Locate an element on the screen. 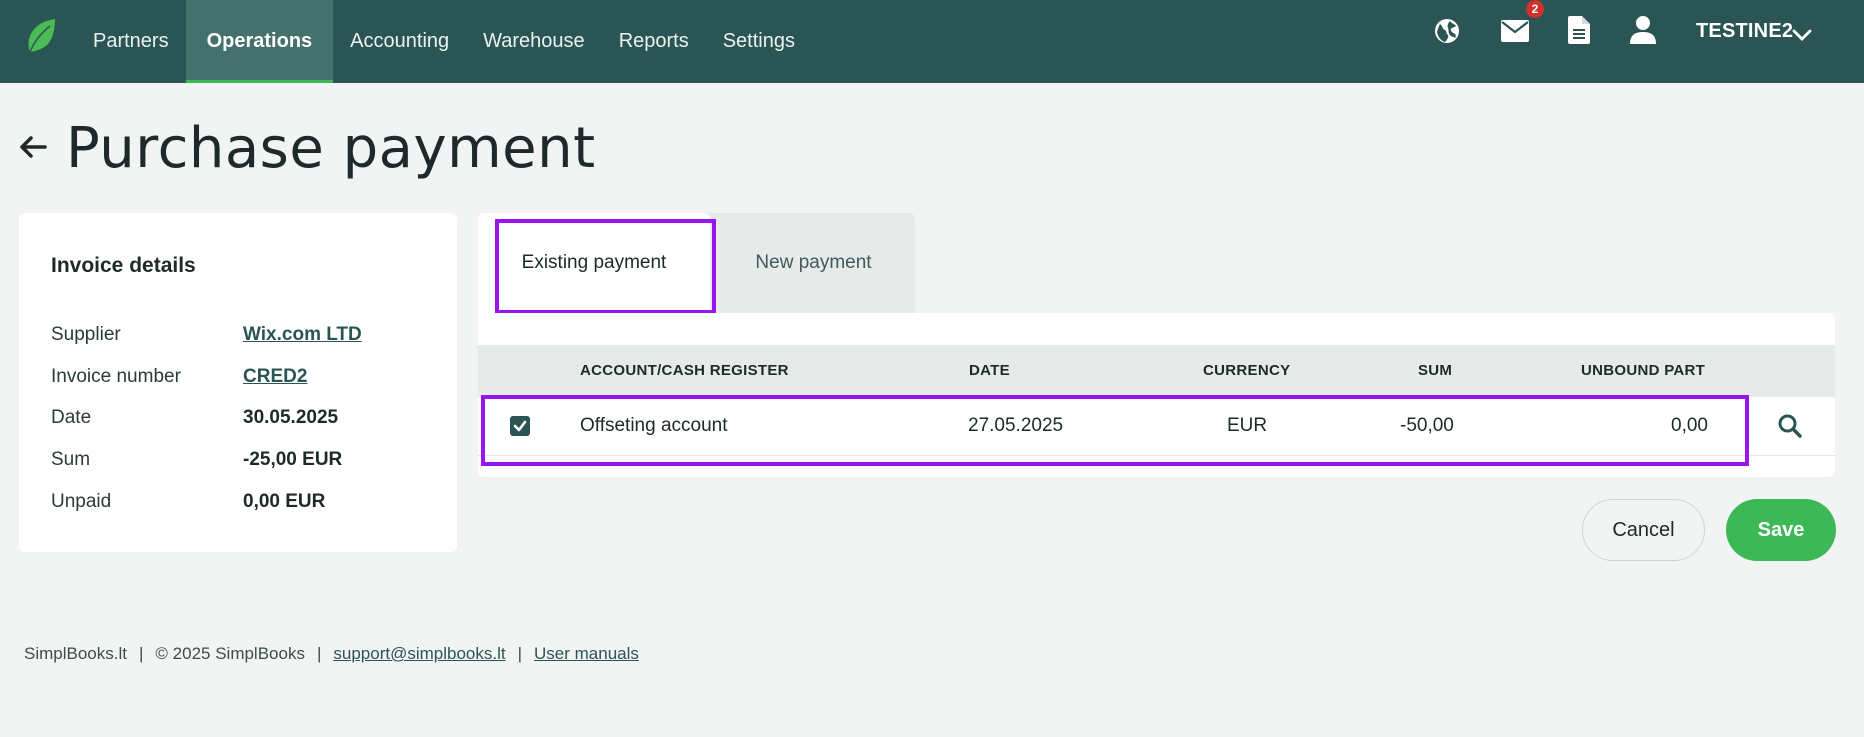  supplier-label: Supplier is located at coordinates (86, 334).